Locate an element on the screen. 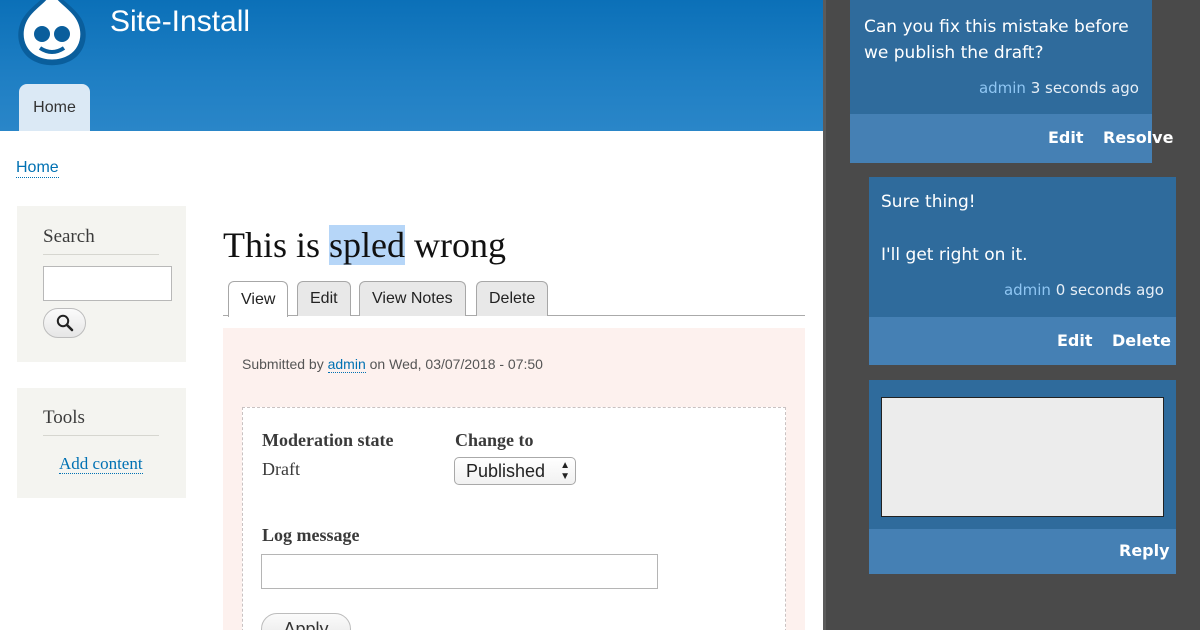 This screenshot has height=630, width=1200. apply-button: Apply is located at coordinates (306, 621).